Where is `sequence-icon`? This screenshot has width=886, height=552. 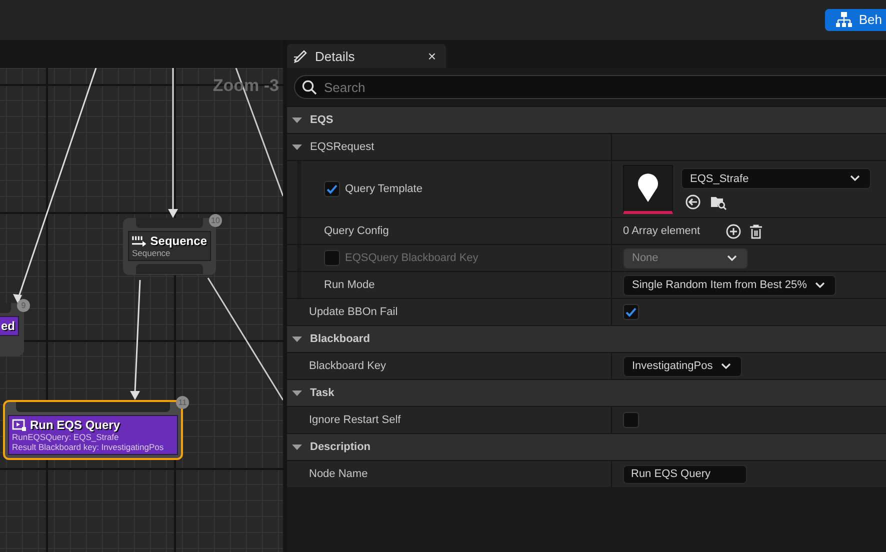 sequence-icon is located at coordinates (139, 241).